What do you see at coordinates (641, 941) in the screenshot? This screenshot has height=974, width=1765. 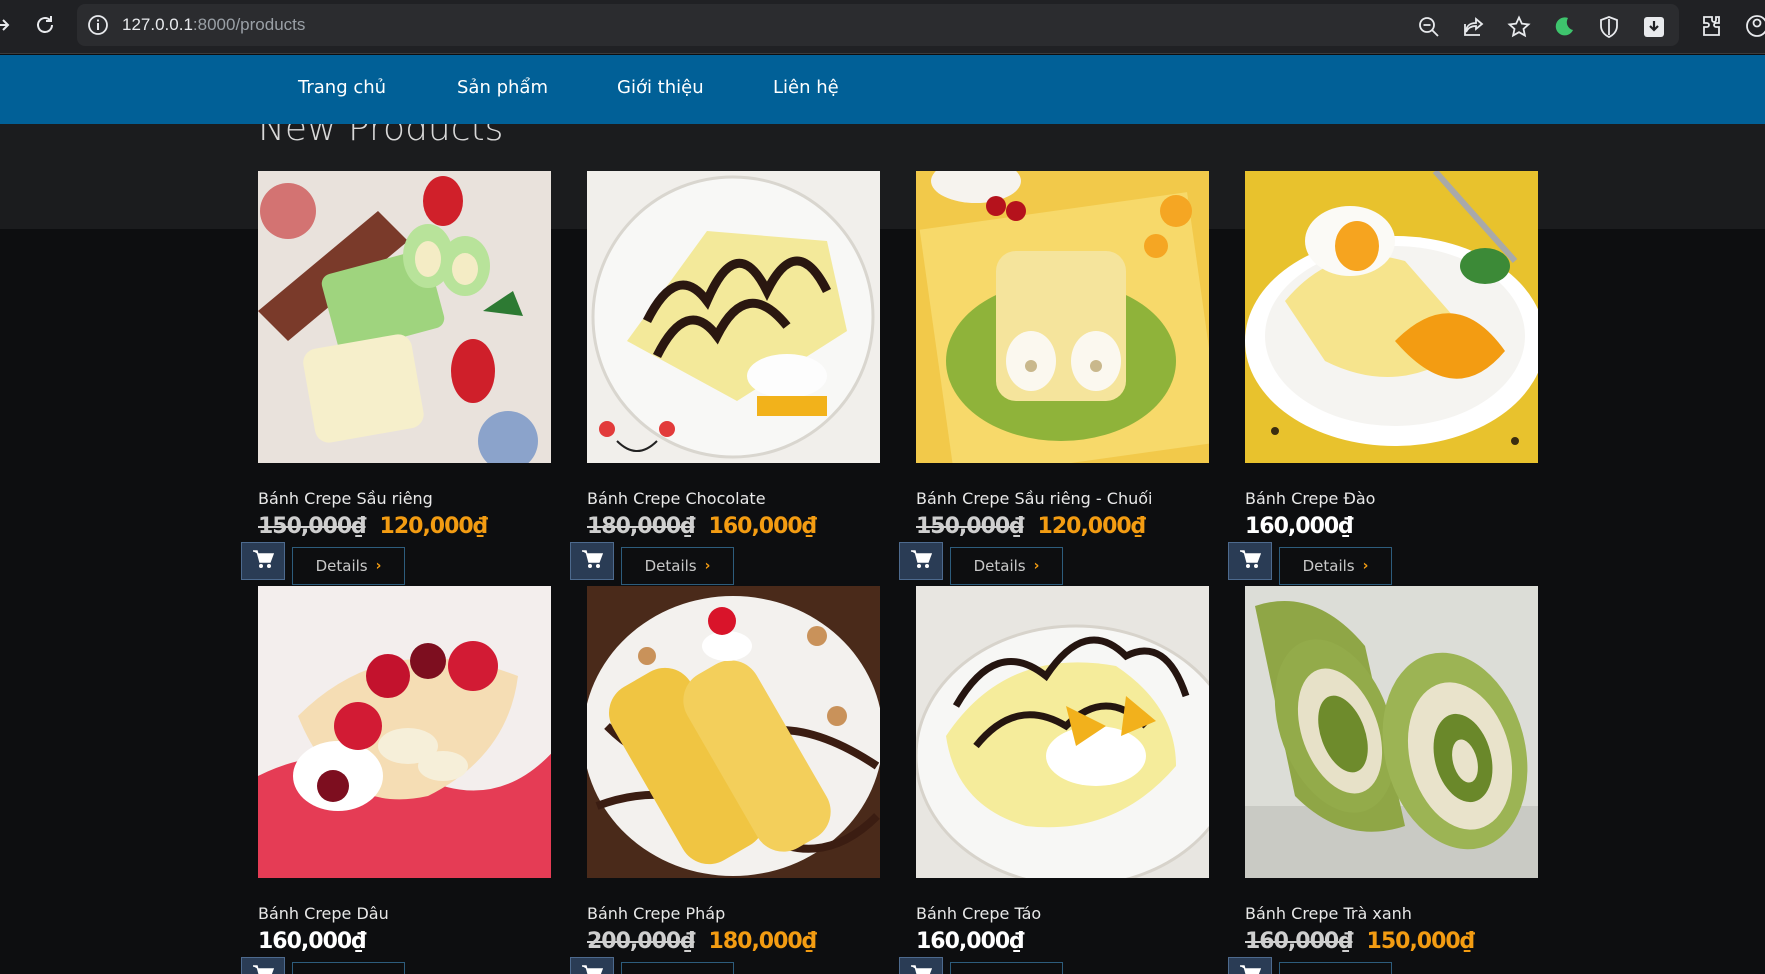 I see `old-price: 200,000₫` at bounding box center [641, 941].